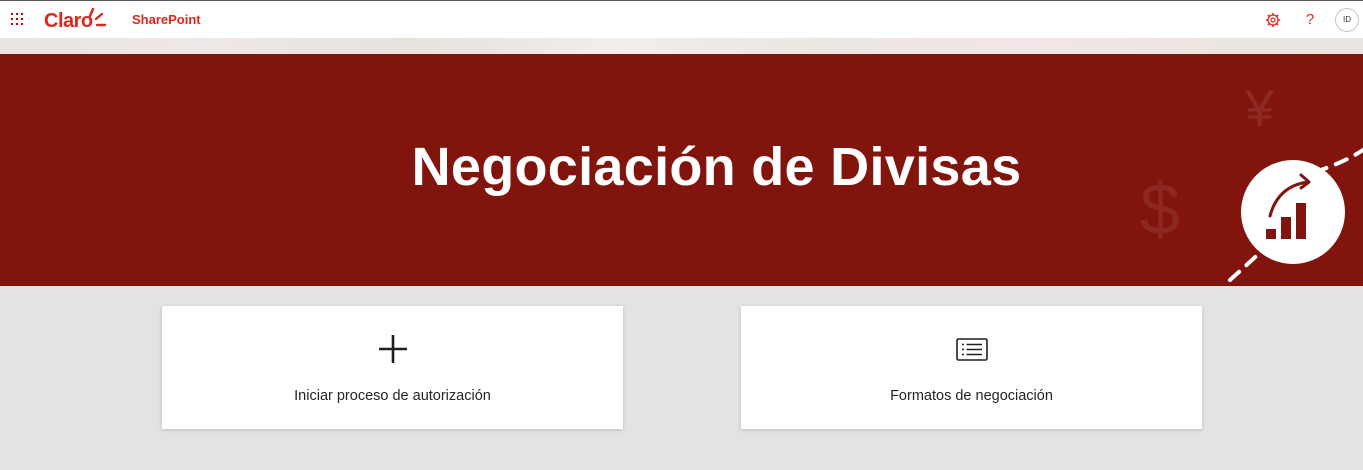  What do you see at coordinates (166, 19) in the screenshot?
I see `app-name-link: SharePoint` at bounding box center [166, 19].